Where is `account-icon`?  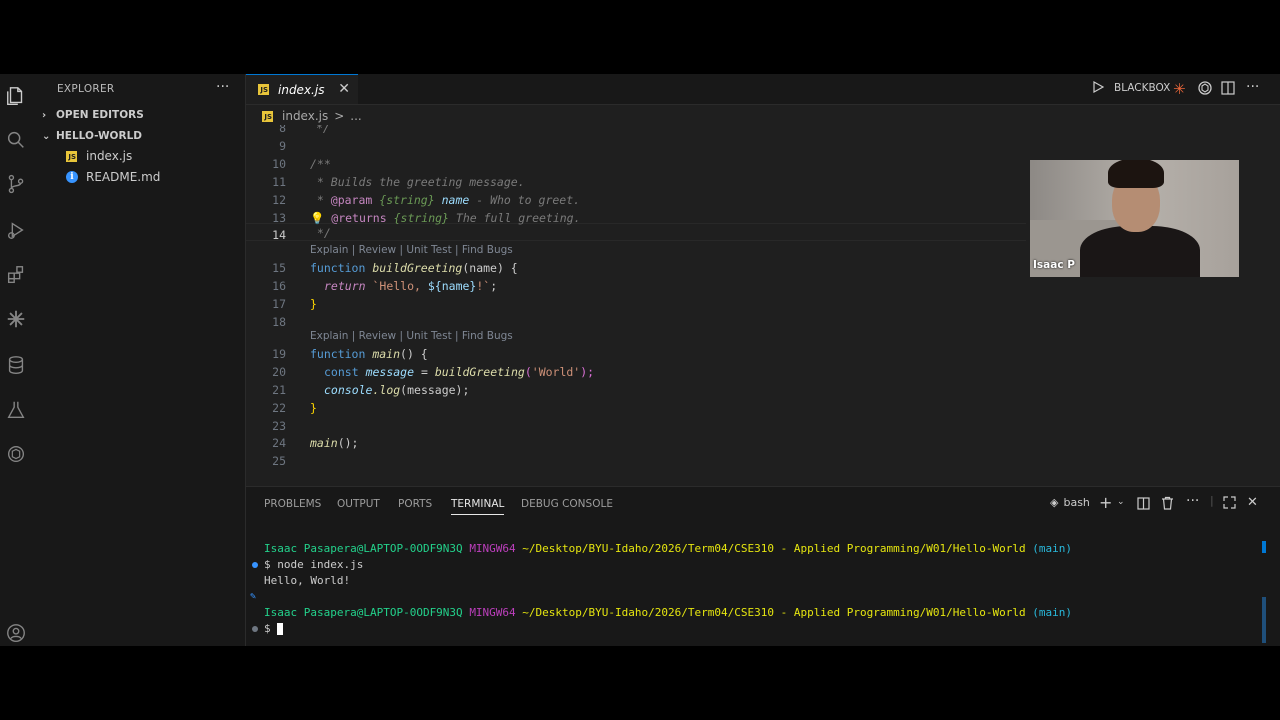 account-icon is located at coordinates (16, 633).